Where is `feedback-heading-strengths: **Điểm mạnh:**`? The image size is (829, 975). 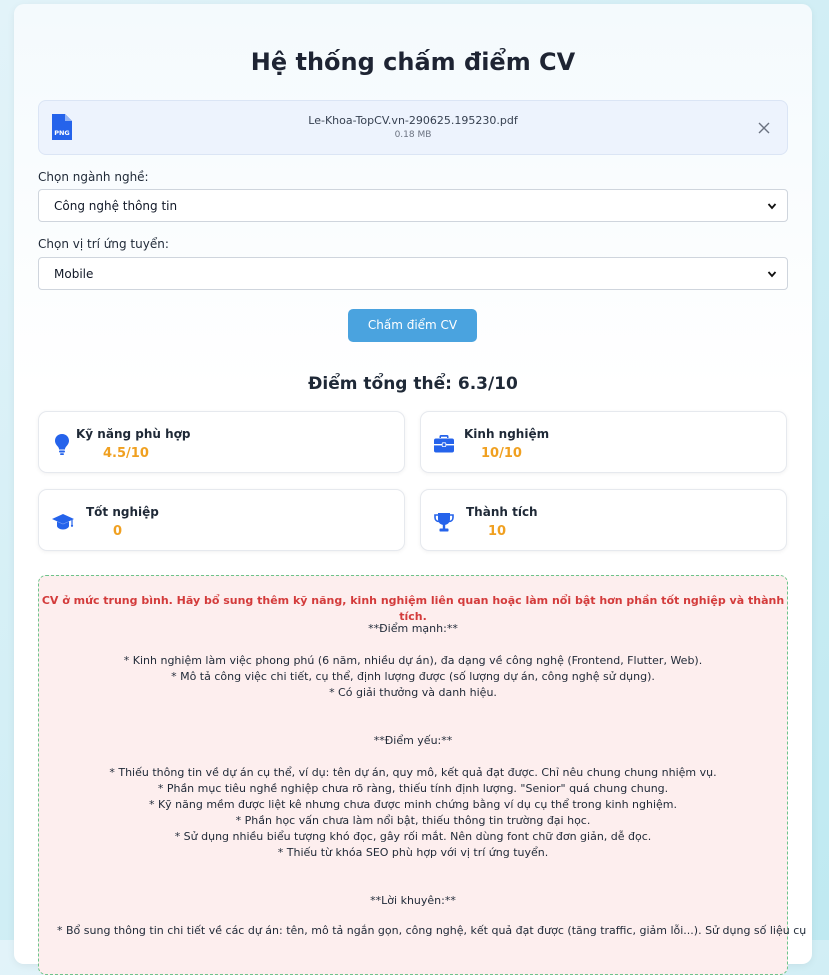 feedback-heading-strengths: **Điểm mạnh:** is located at coordinates (413, 628).